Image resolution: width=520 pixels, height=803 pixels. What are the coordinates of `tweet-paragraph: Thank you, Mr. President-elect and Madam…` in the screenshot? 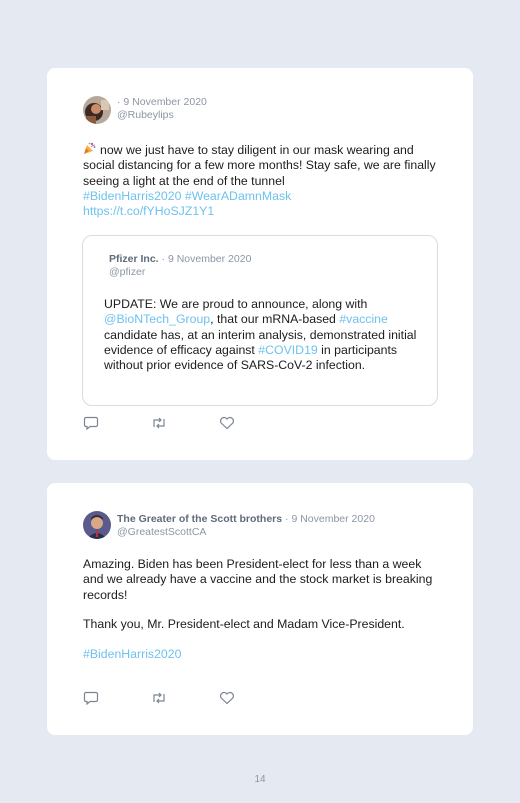 It's located at (244, 624).